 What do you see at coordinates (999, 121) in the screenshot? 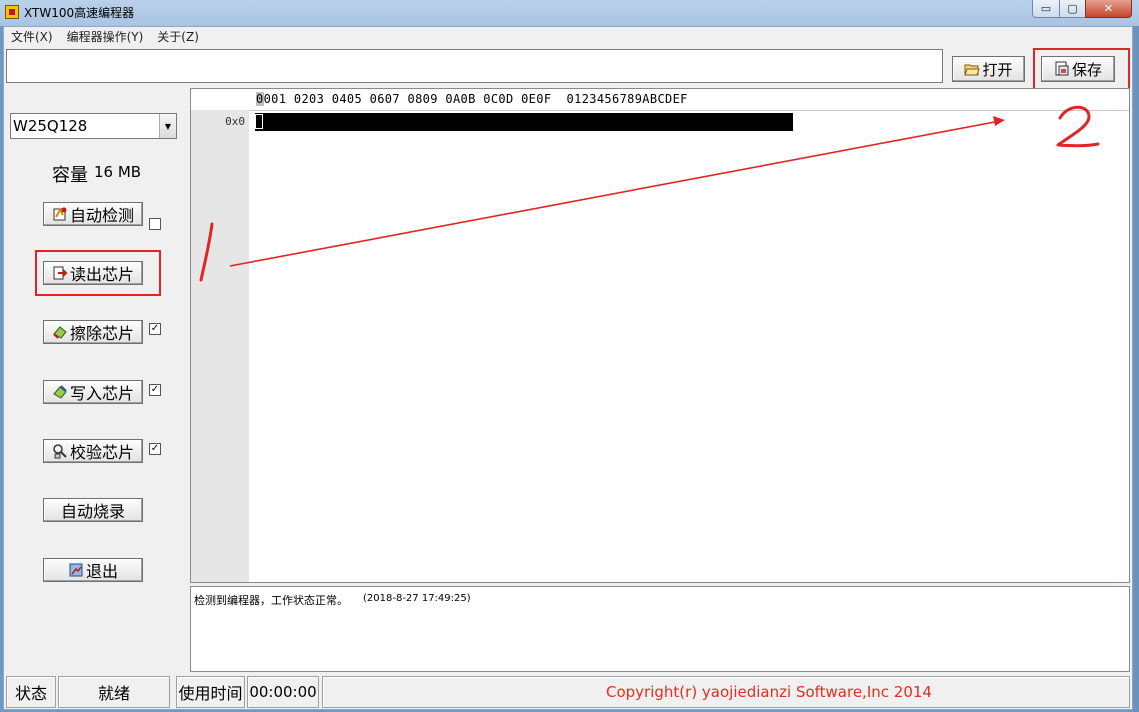
I see `annotation-arrowhead` at bounding box center [999, 121].